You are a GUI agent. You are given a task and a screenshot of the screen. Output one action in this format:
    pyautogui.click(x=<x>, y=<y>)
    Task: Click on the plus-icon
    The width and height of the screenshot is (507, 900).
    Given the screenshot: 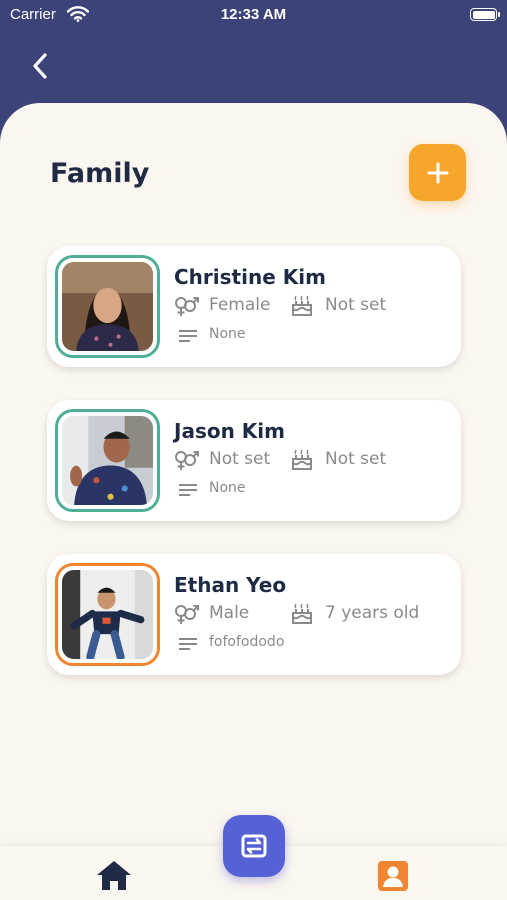 What is the action you would take?
    pyautogui.click(x=437, y=172)
    